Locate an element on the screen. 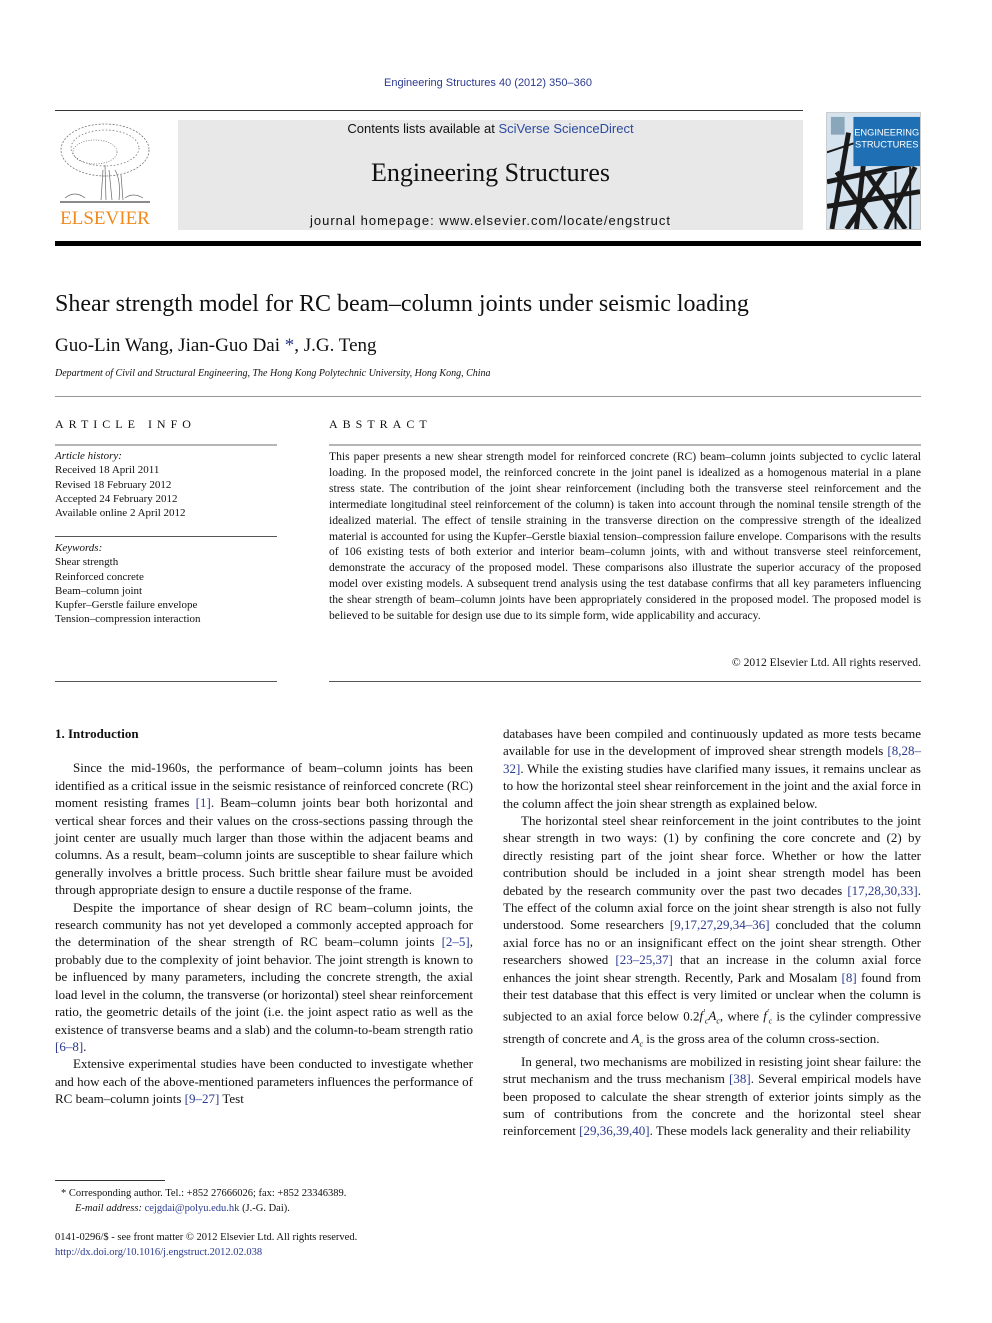 This screenshot has height=1323, width=992. authors-text-end: , J.G. Teng is located at coordinates (335, 345).